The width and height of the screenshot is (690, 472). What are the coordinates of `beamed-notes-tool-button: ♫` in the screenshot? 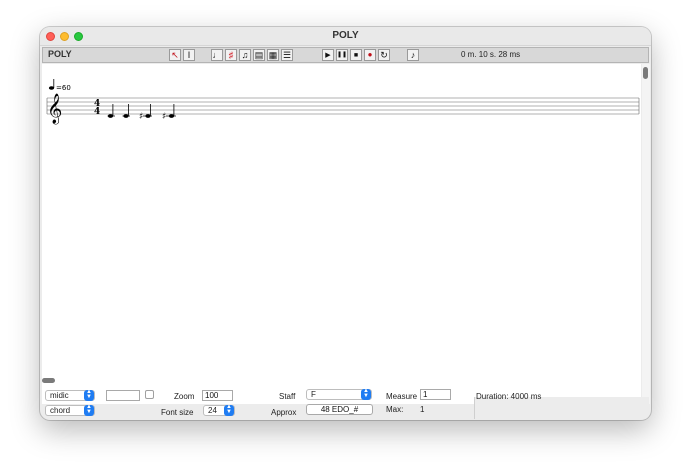 It's located at (245, 55).